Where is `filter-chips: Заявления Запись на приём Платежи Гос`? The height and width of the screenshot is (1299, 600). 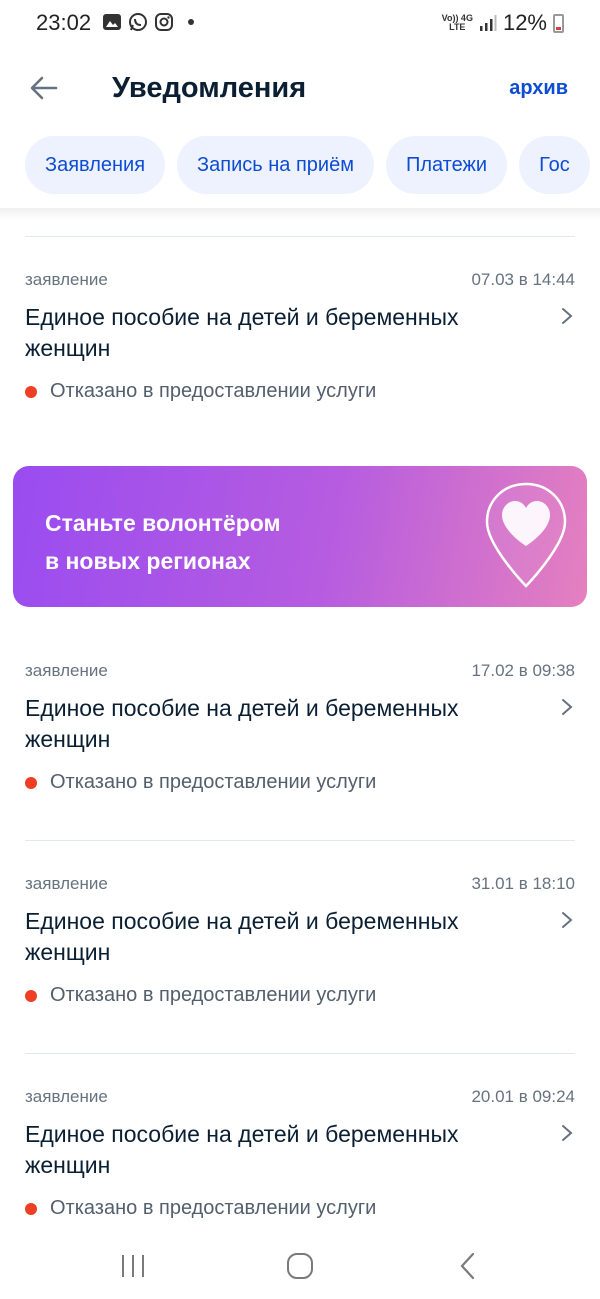 filter-chips: Заявления Запись на приём Платежи Гос is located at coordinates (307, 165).